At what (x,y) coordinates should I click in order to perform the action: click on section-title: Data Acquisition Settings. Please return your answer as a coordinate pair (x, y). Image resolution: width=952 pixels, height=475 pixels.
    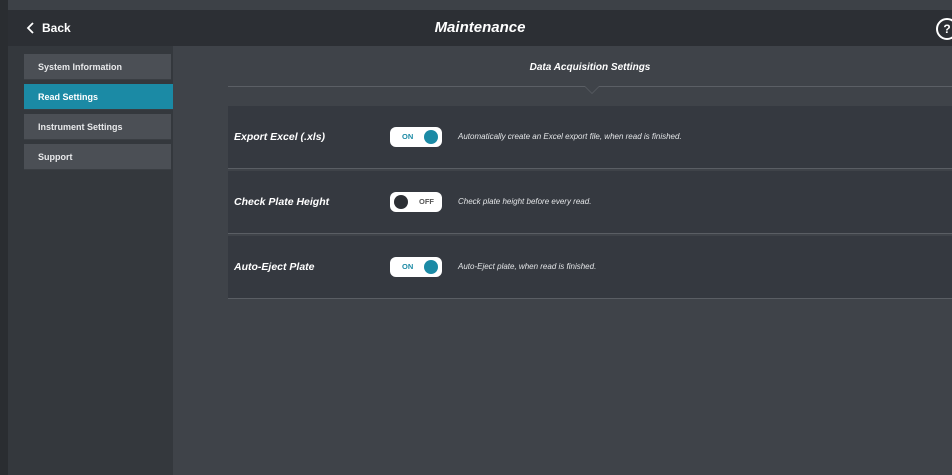
    Looking at the image, I should click on (590, 67).